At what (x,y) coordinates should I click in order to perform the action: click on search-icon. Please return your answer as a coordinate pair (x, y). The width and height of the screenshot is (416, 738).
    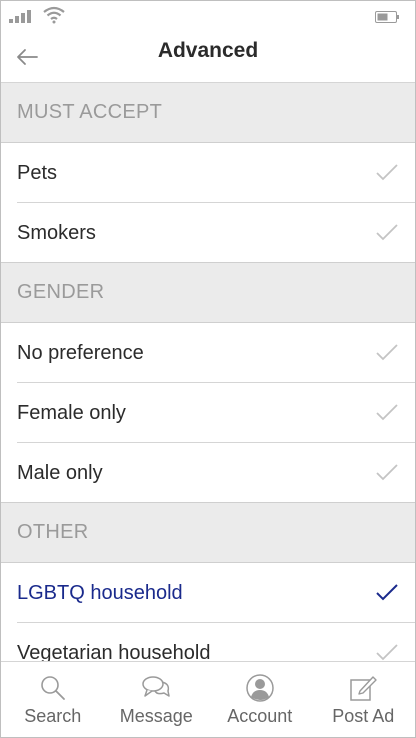
    Looking at the image, I should click on (52, 688).